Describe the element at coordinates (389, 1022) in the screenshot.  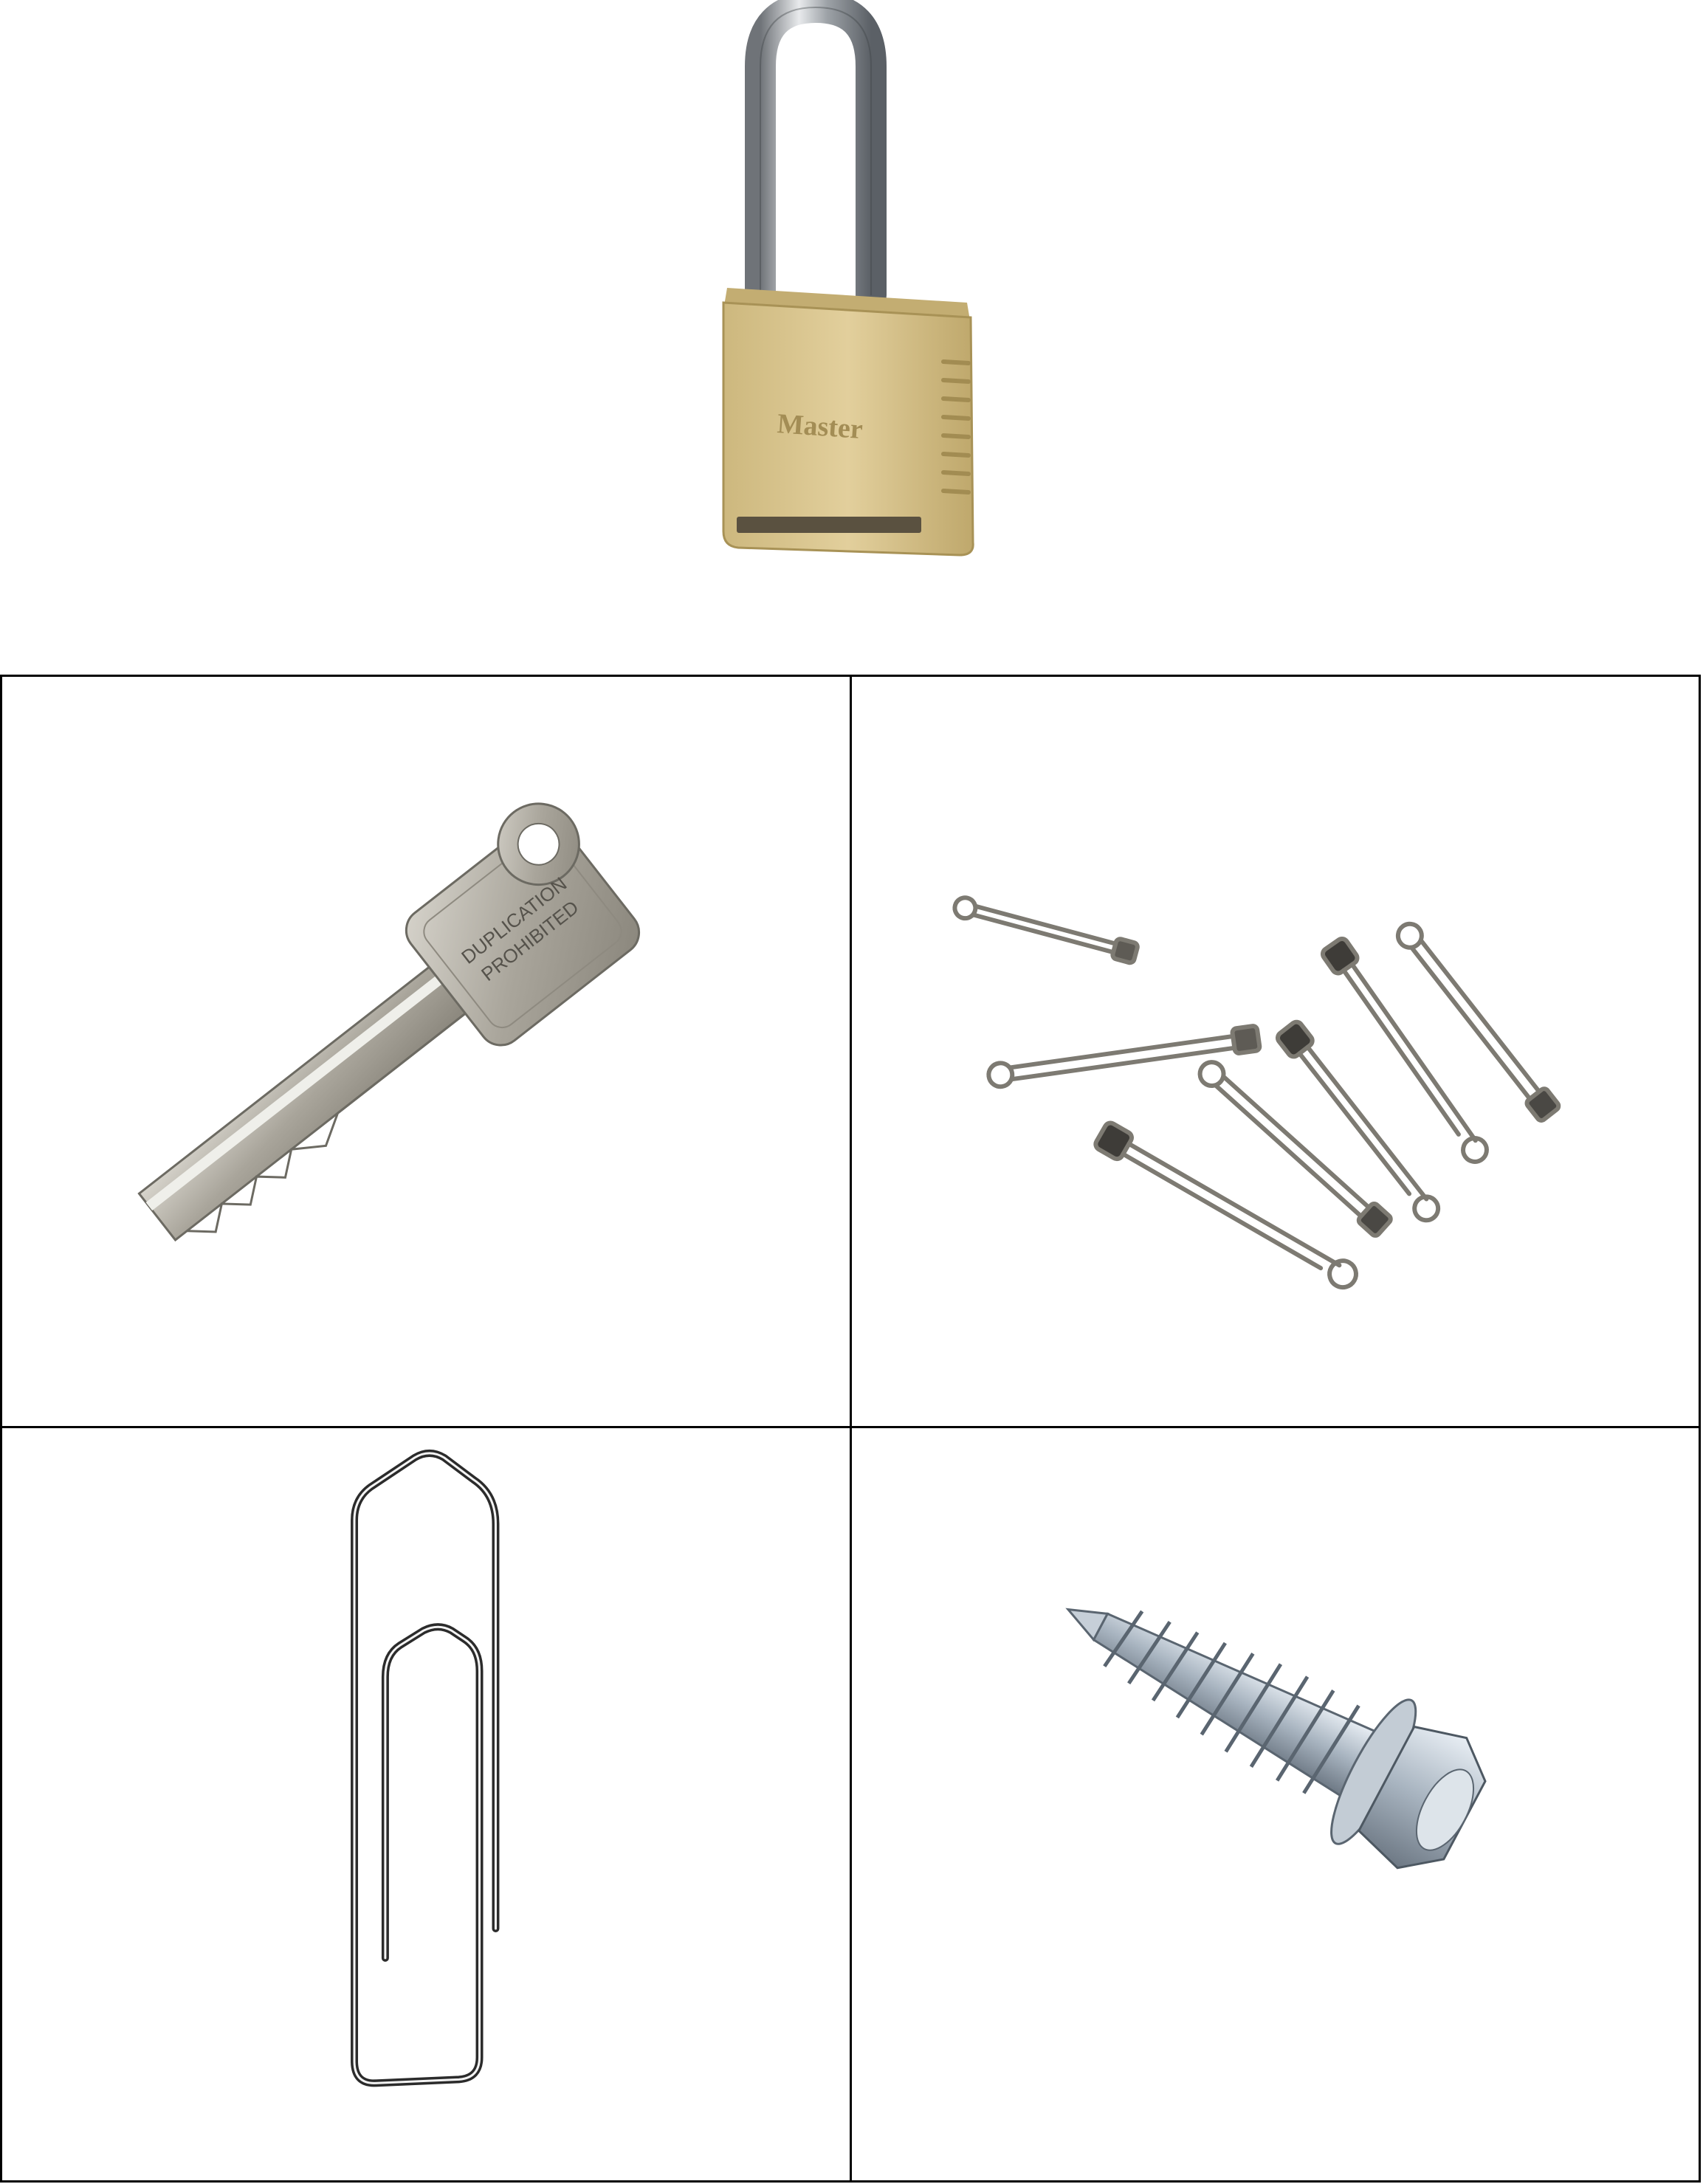
I see `key-image: DUPLICATION PROHIBITED` at that location.